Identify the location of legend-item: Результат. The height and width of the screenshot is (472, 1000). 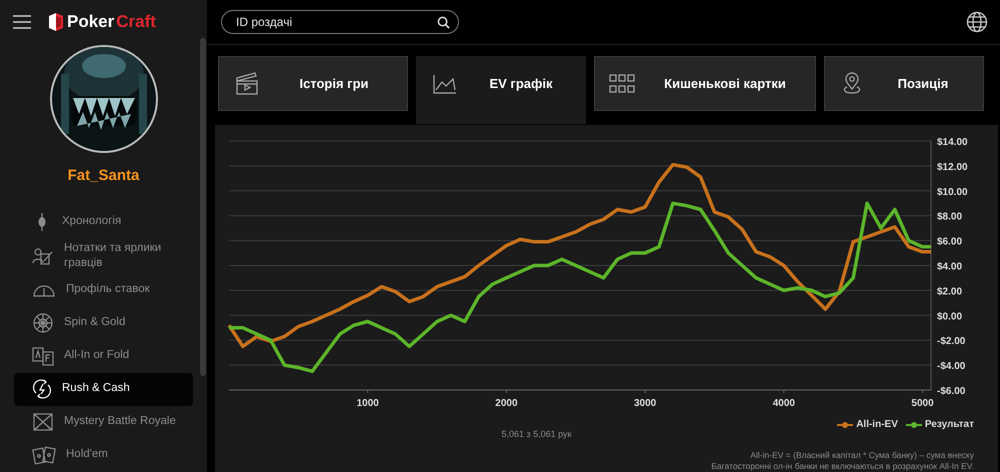
(940, 424).